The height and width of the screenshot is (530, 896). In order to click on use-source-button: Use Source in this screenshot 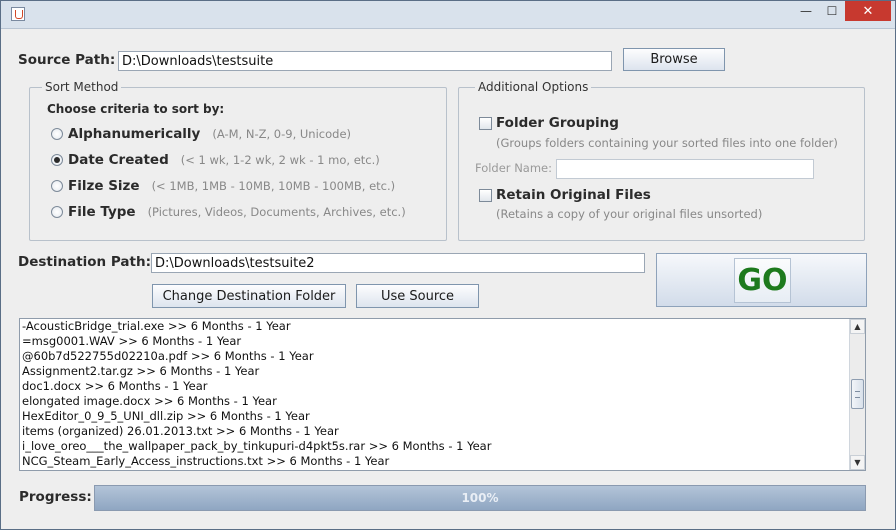, I will do `click(417, 296)`.